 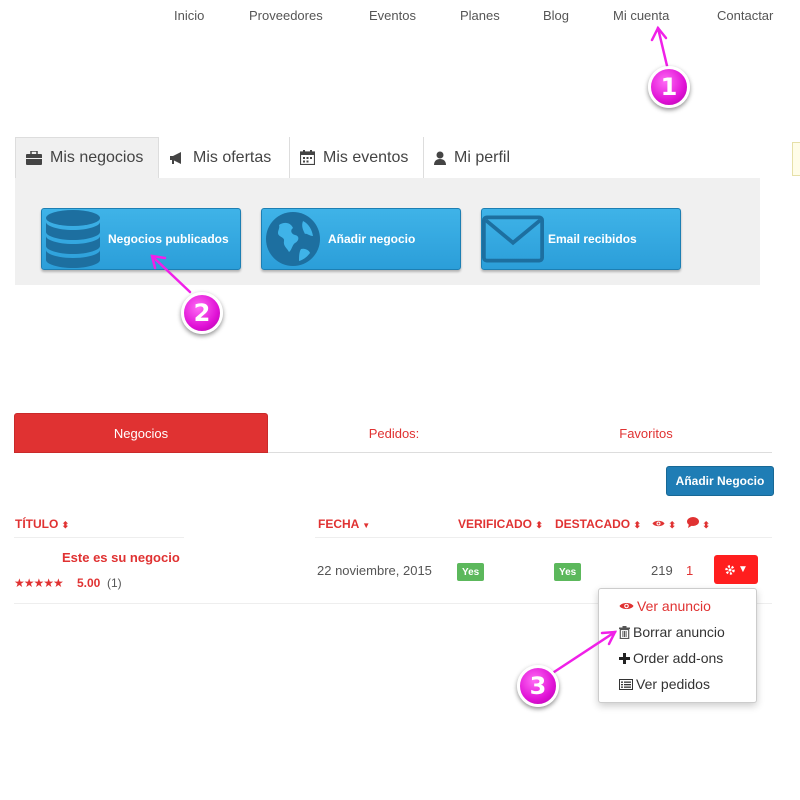 What do you see at coordinates (646, 433) in the screenshot?
I see `tab-favoritos: Favoritos` at bounding box center [646, 433].